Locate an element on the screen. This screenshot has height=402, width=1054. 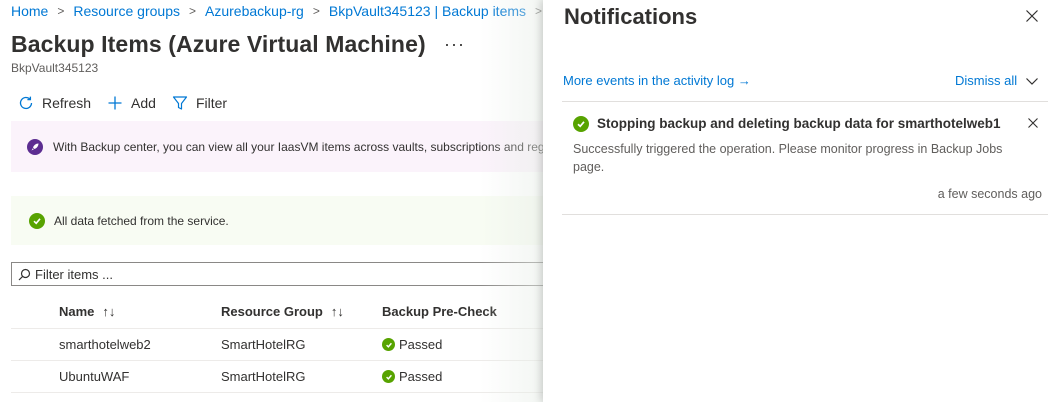
column-header-backup-pre-check-label: Backup Pre-Check is located at coordinates (439, 311).